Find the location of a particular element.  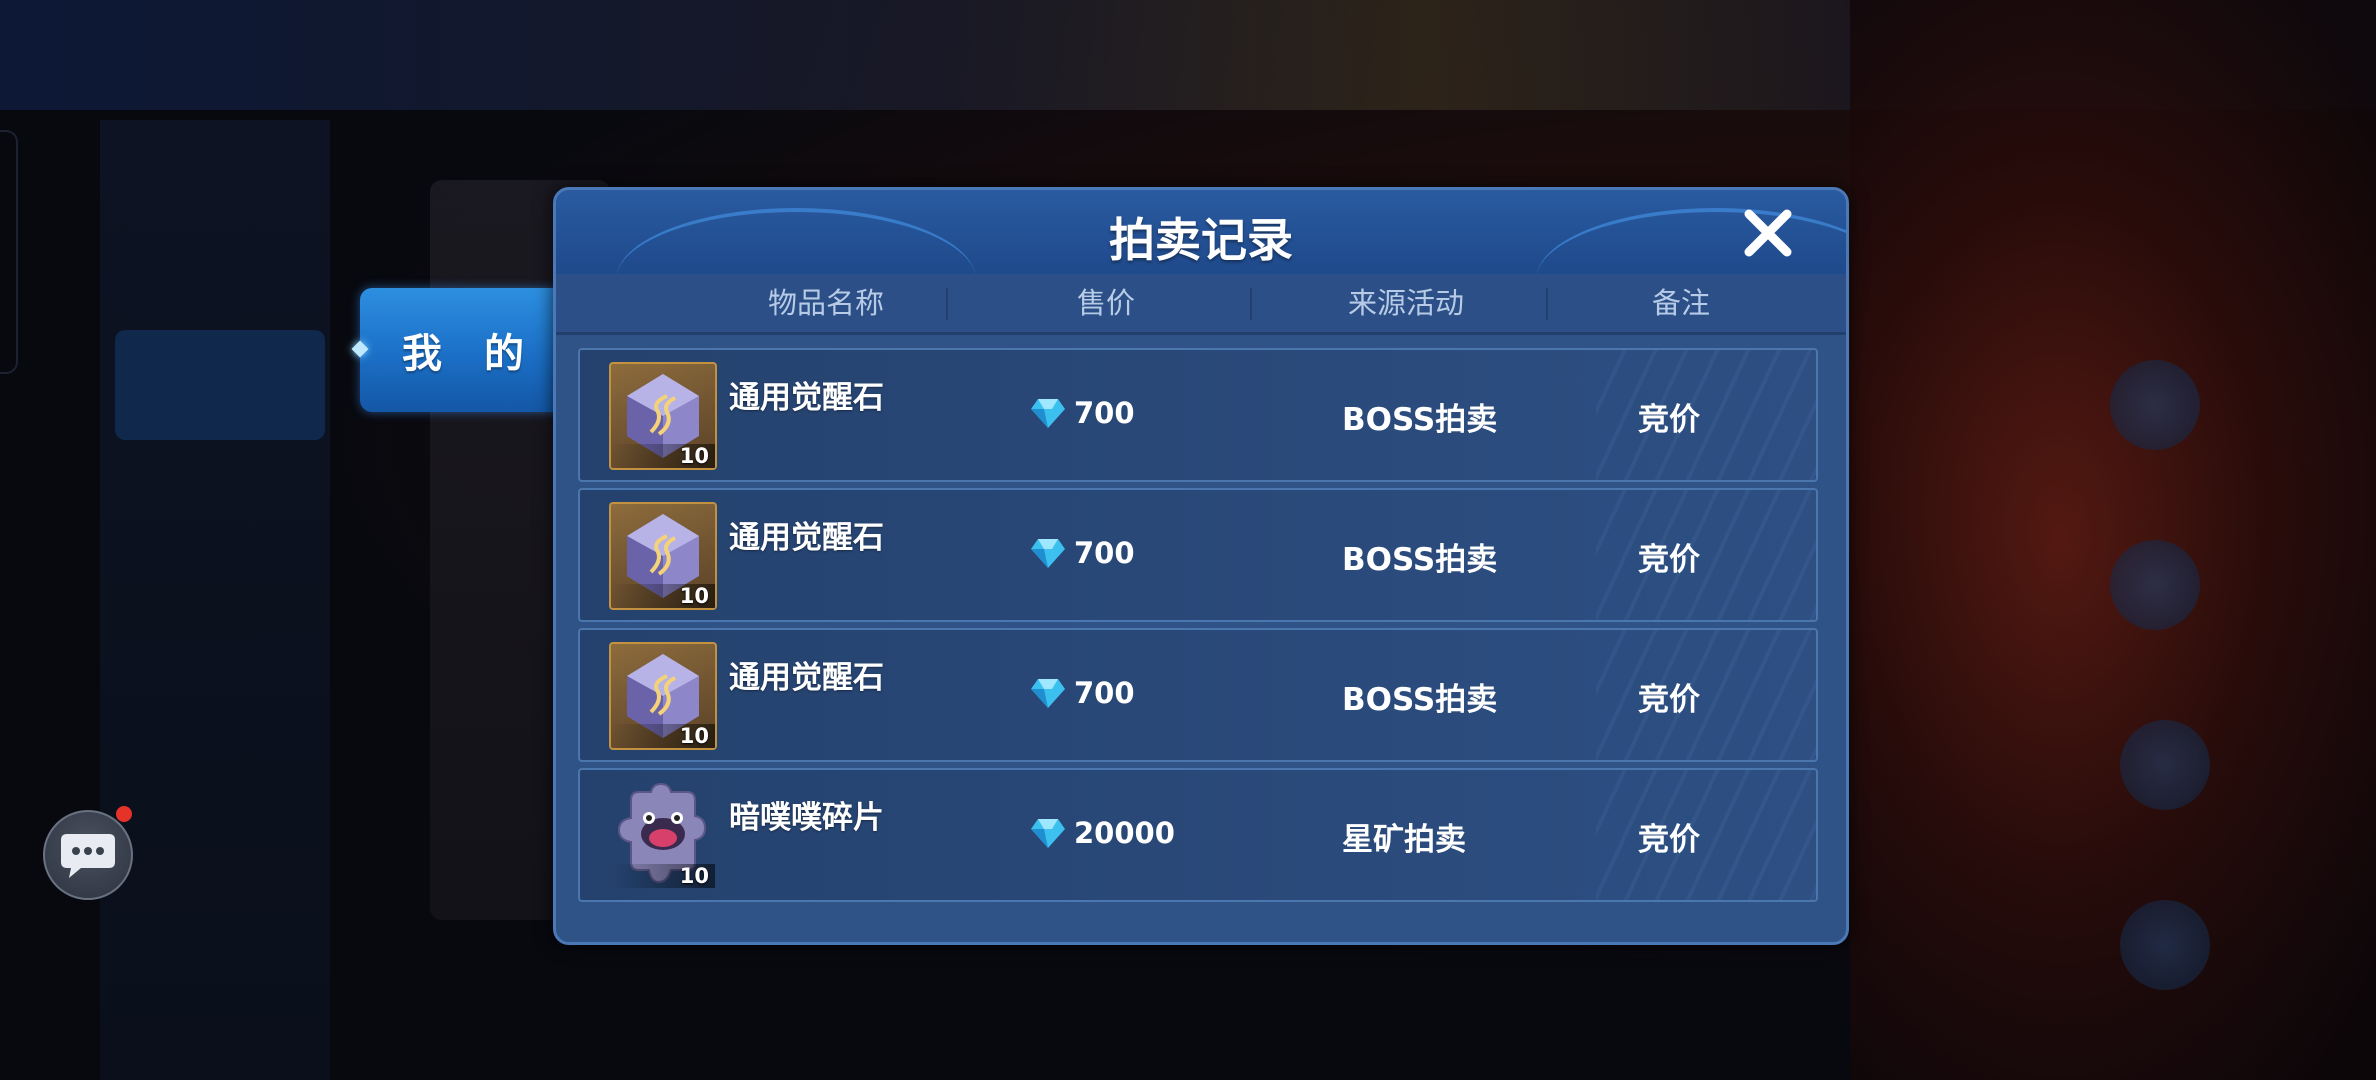

chat-bubble-icon is located at coordinates (88, 856).